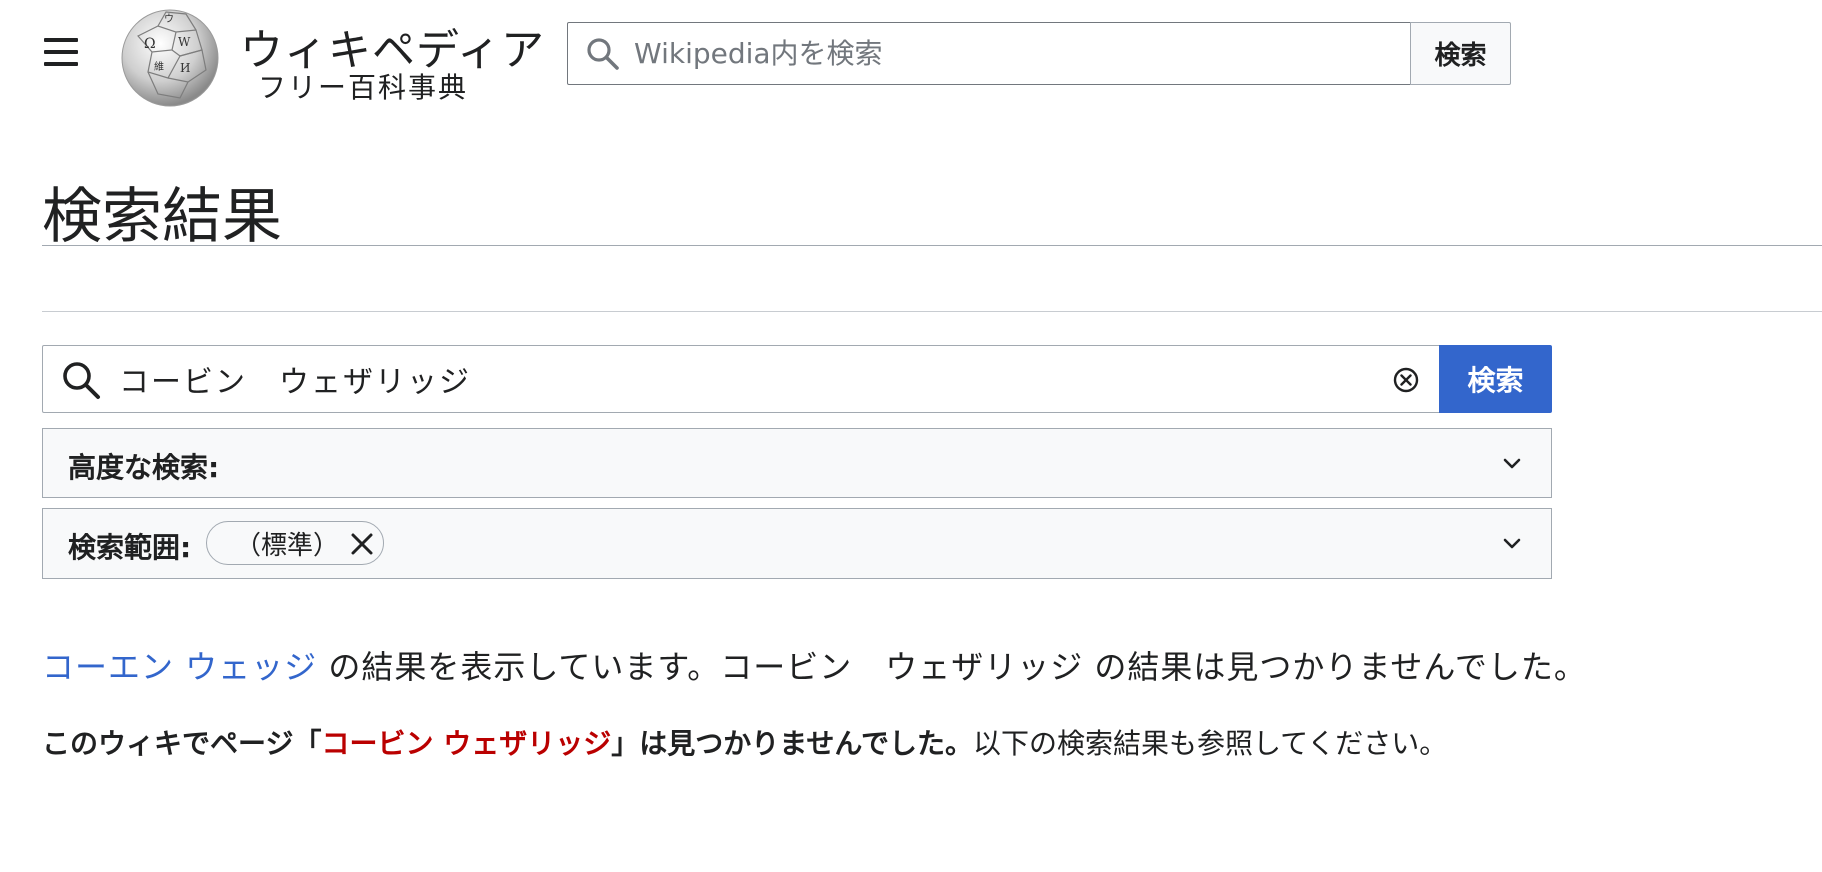 The height and width of the screenshot is (872, 1822). Describe the element at coordinates (932, 245) in the screenshot. I see `title-divider` at that location.